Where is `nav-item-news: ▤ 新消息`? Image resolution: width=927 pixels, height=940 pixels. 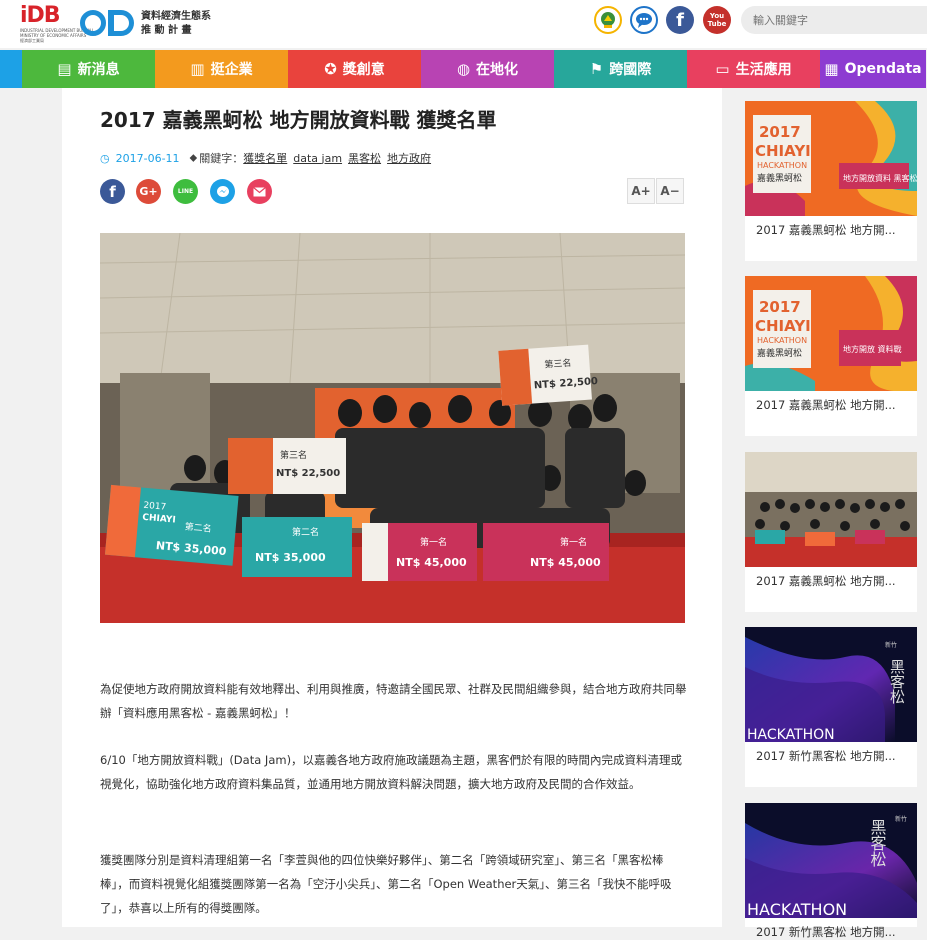 nav-item-news: ▤ 新消息 is located at coordinates (88, 69).